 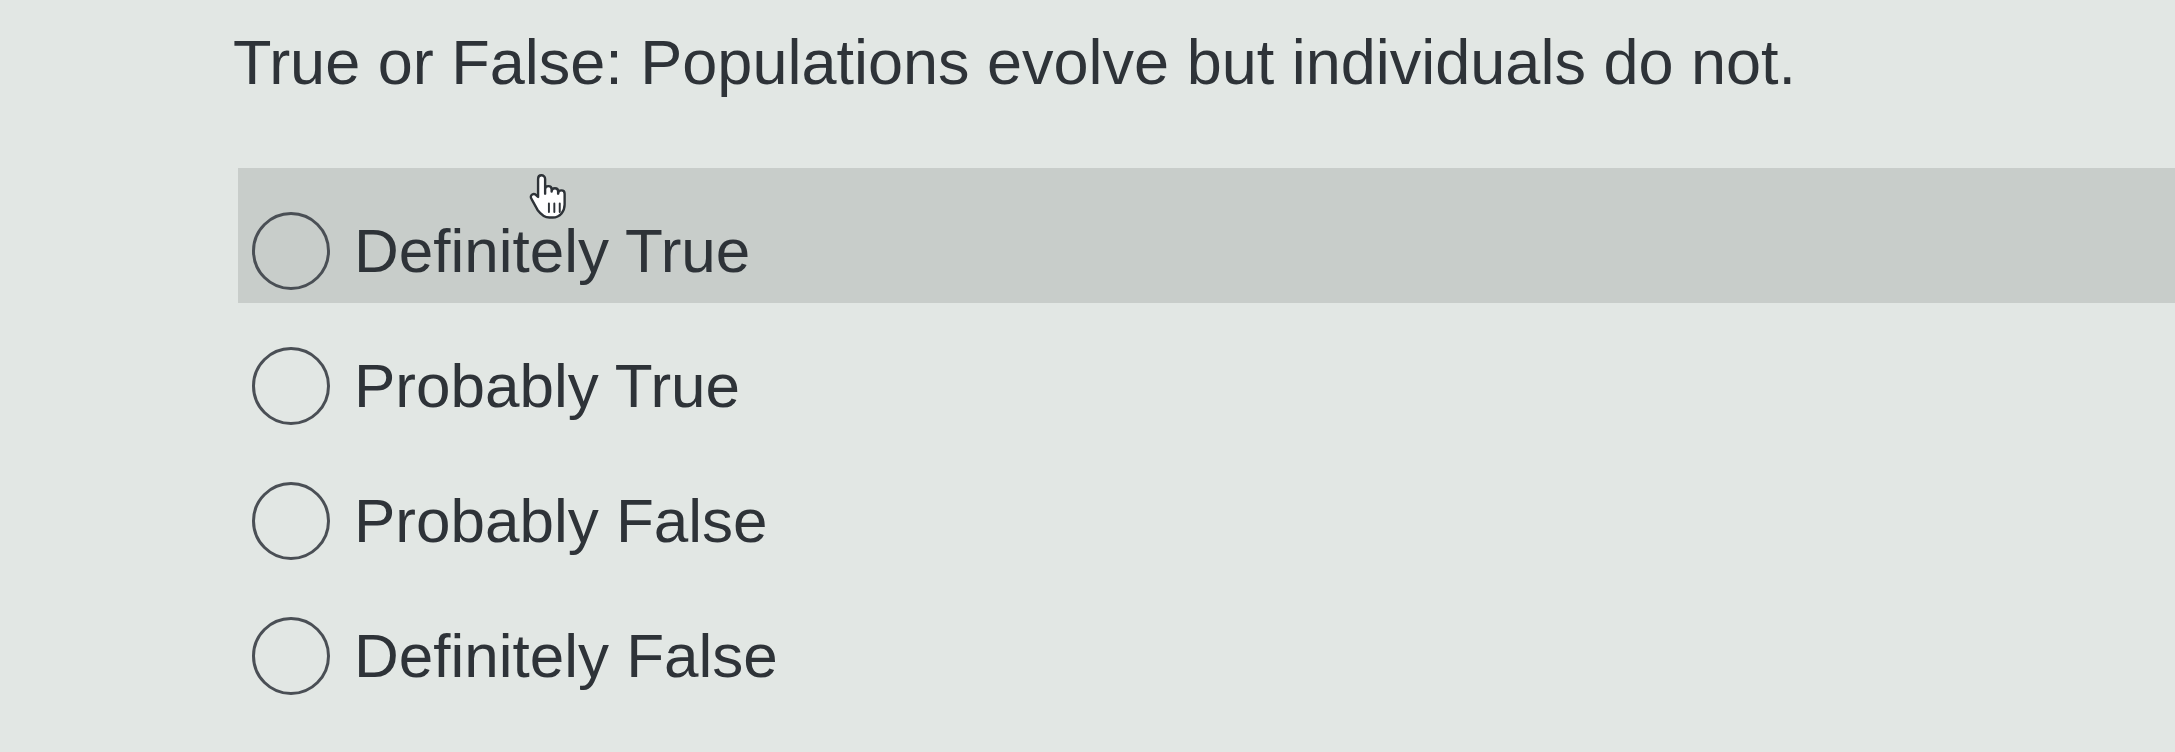 What do you see at coordinates (1015, 62) in the screenshot?
I see `question-text: True or False: Populations evolve but individuals do not.` at bounding box center [1015, 62].